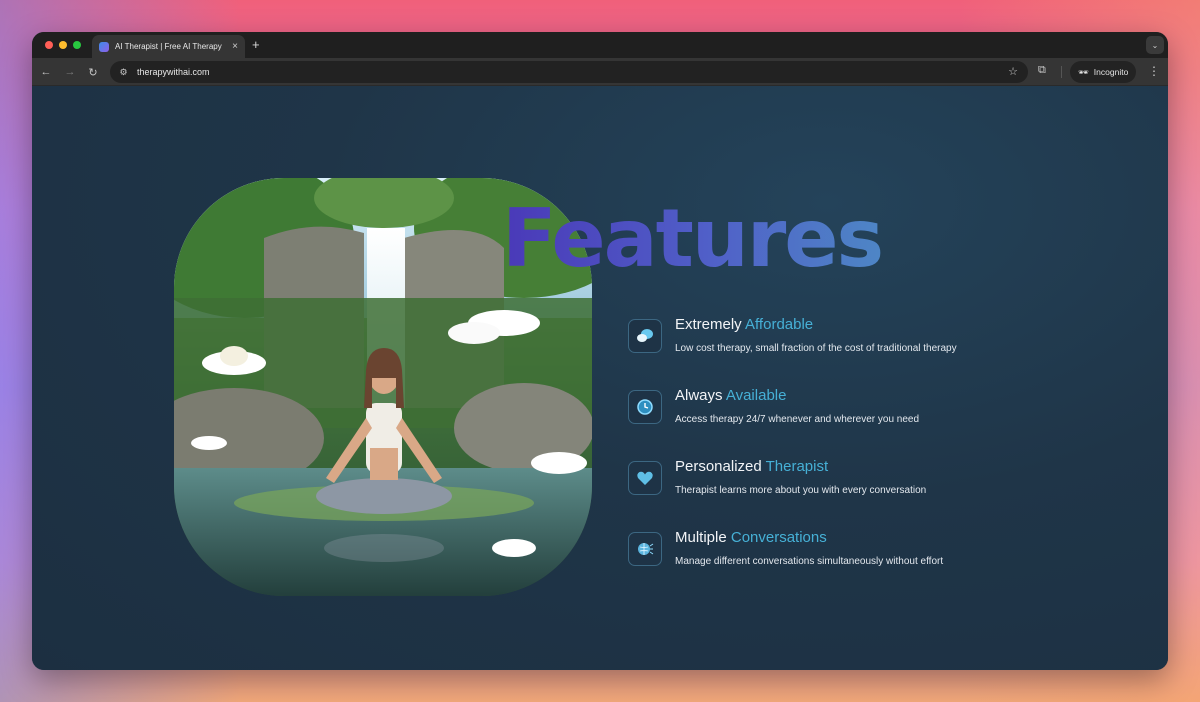  Describe the element at coordinates (1083, 71) in the screenshot. I see `incognito-icon: 🕶` at that location.